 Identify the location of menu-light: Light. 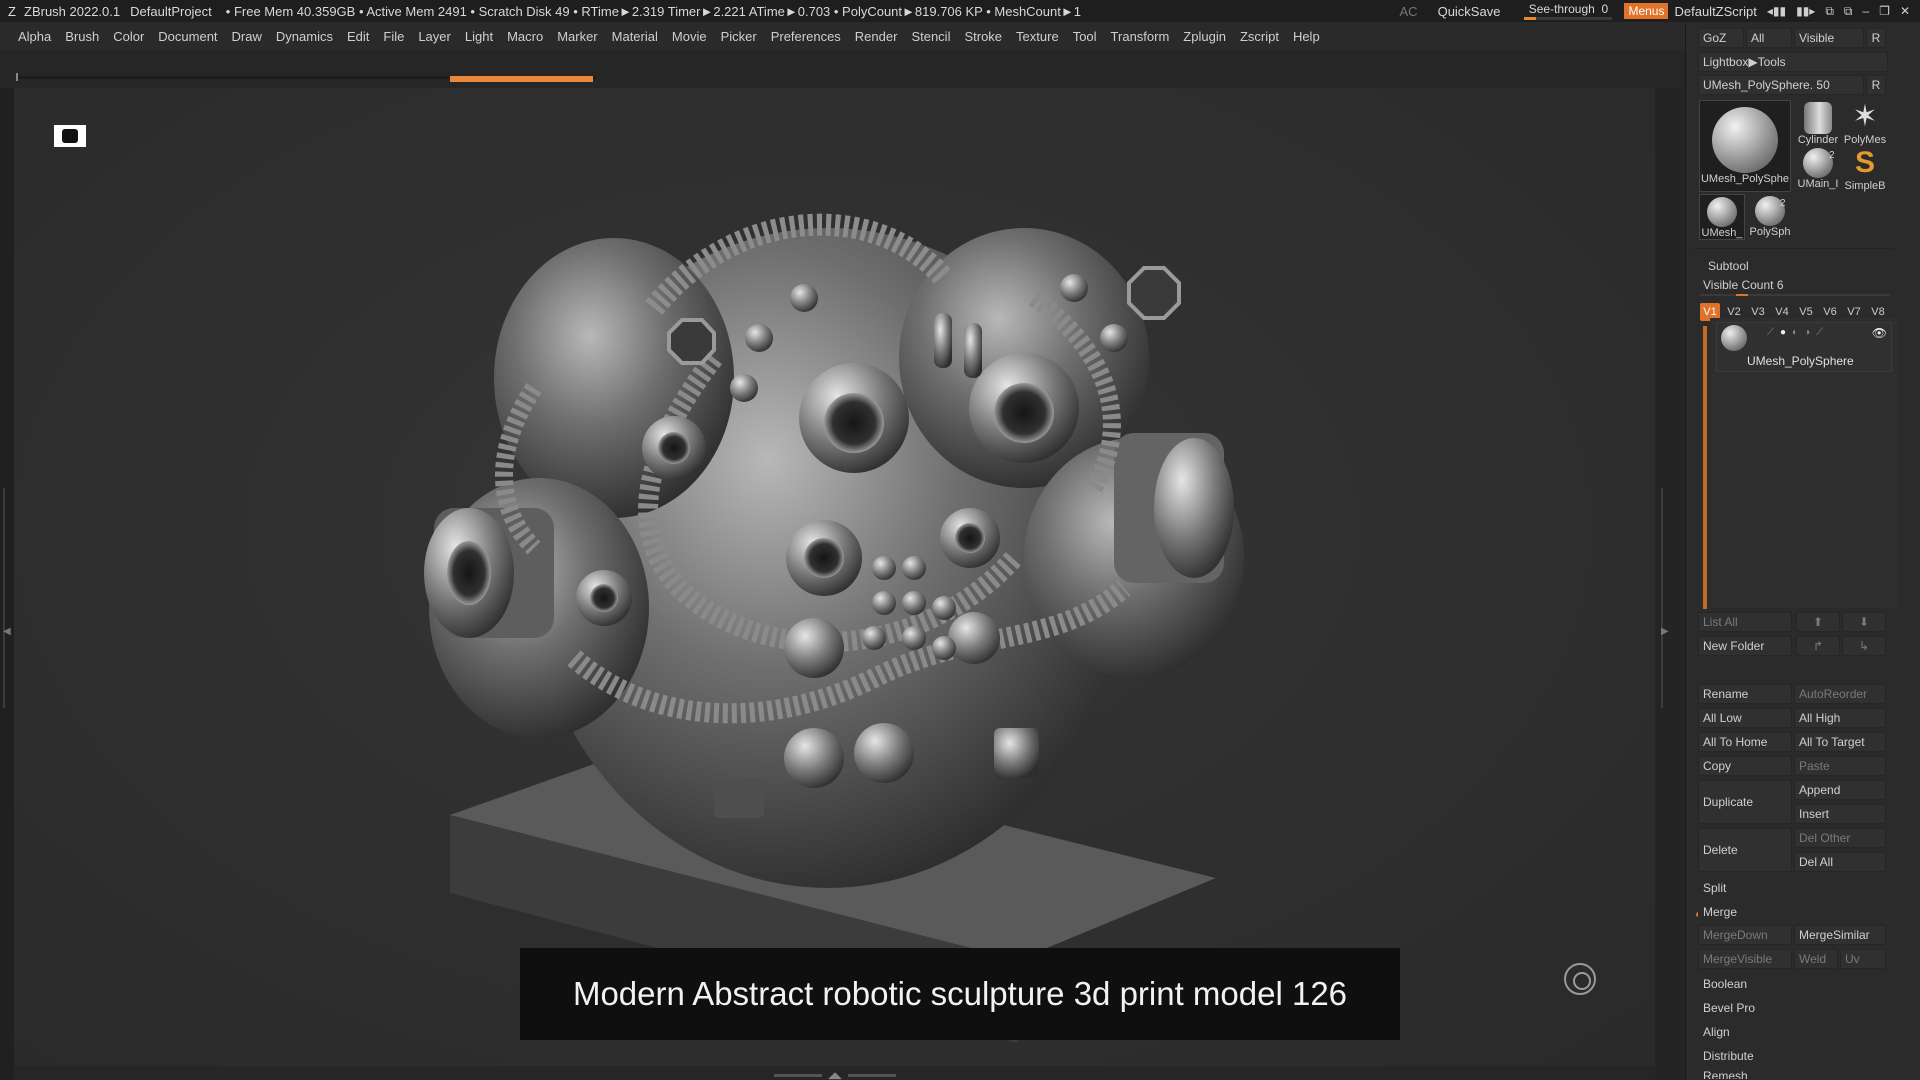
(479, 36).